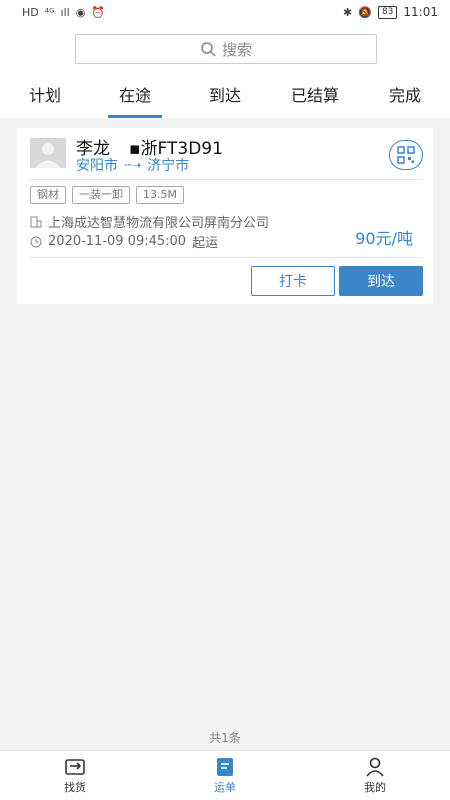 This screenshot has width=450, height=800. What do you see at coordinates (135, 98) in the screenshot?
I see `tab-in-transit: 在途` at bounding box center [135, 98].